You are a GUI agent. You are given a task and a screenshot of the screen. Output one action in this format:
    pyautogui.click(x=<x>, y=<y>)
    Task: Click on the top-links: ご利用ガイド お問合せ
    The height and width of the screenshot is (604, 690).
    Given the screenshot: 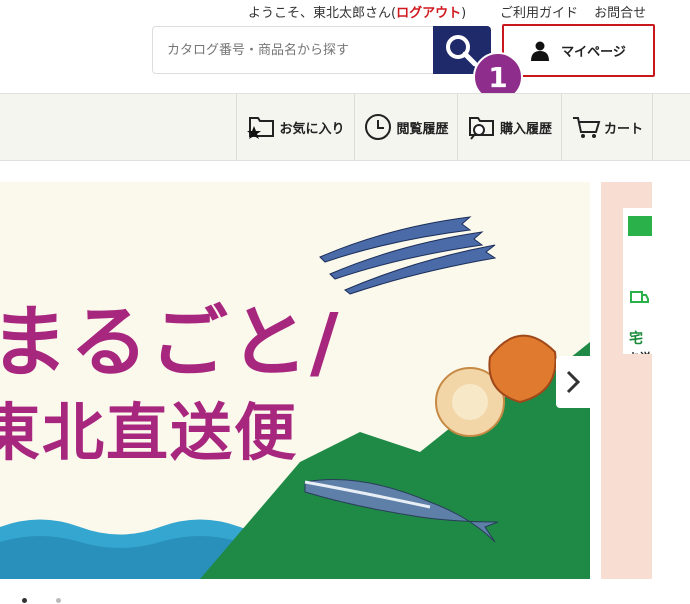 What is the action you would take?
    pyautogui.click(x=579, y=11)
    